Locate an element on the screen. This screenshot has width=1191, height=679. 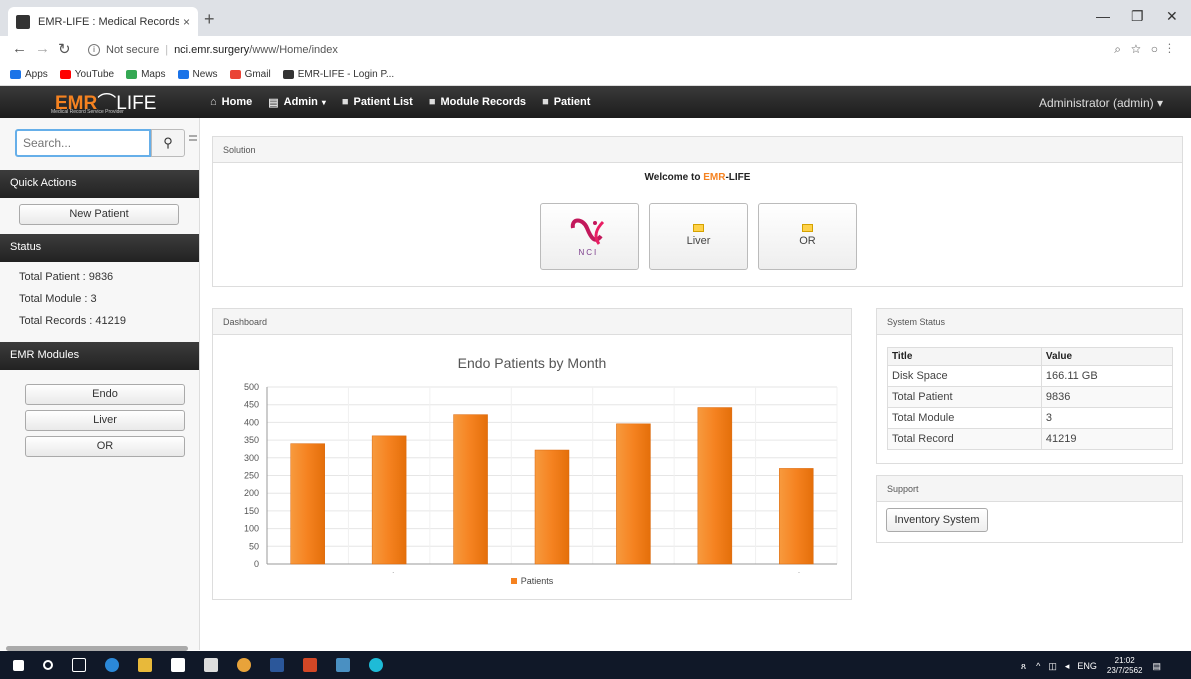
nav-module-records: ■ Module Records is located at coordinates (477, 102).